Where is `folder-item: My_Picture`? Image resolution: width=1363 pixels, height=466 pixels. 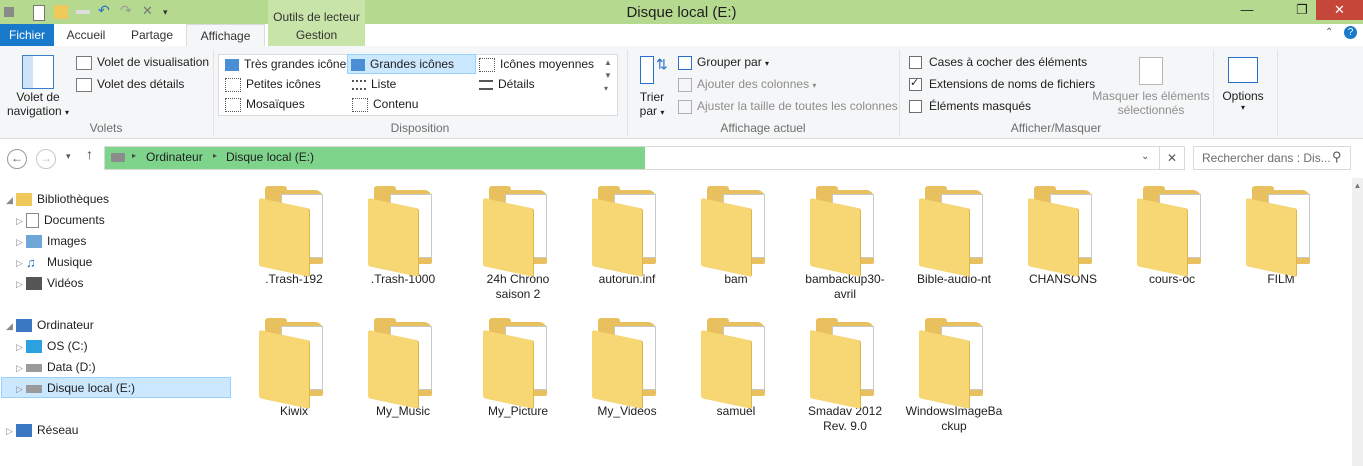 folder-item: My_Picture is located at coordinates (518, 367).